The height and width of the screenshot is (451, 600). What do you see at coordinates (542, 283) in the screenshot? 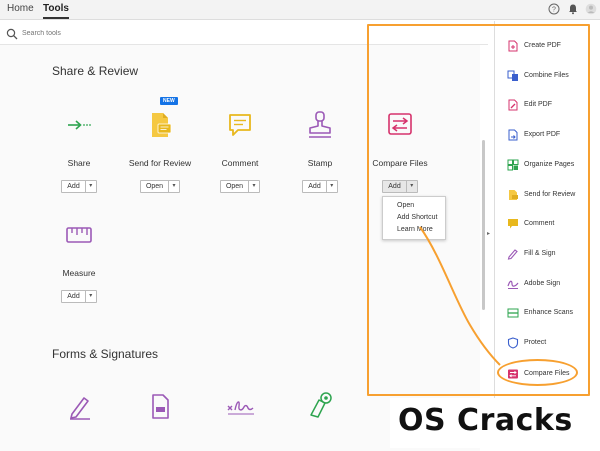
I see `panel-item-label: Adobe Sign` at bounding box center [542, 283].